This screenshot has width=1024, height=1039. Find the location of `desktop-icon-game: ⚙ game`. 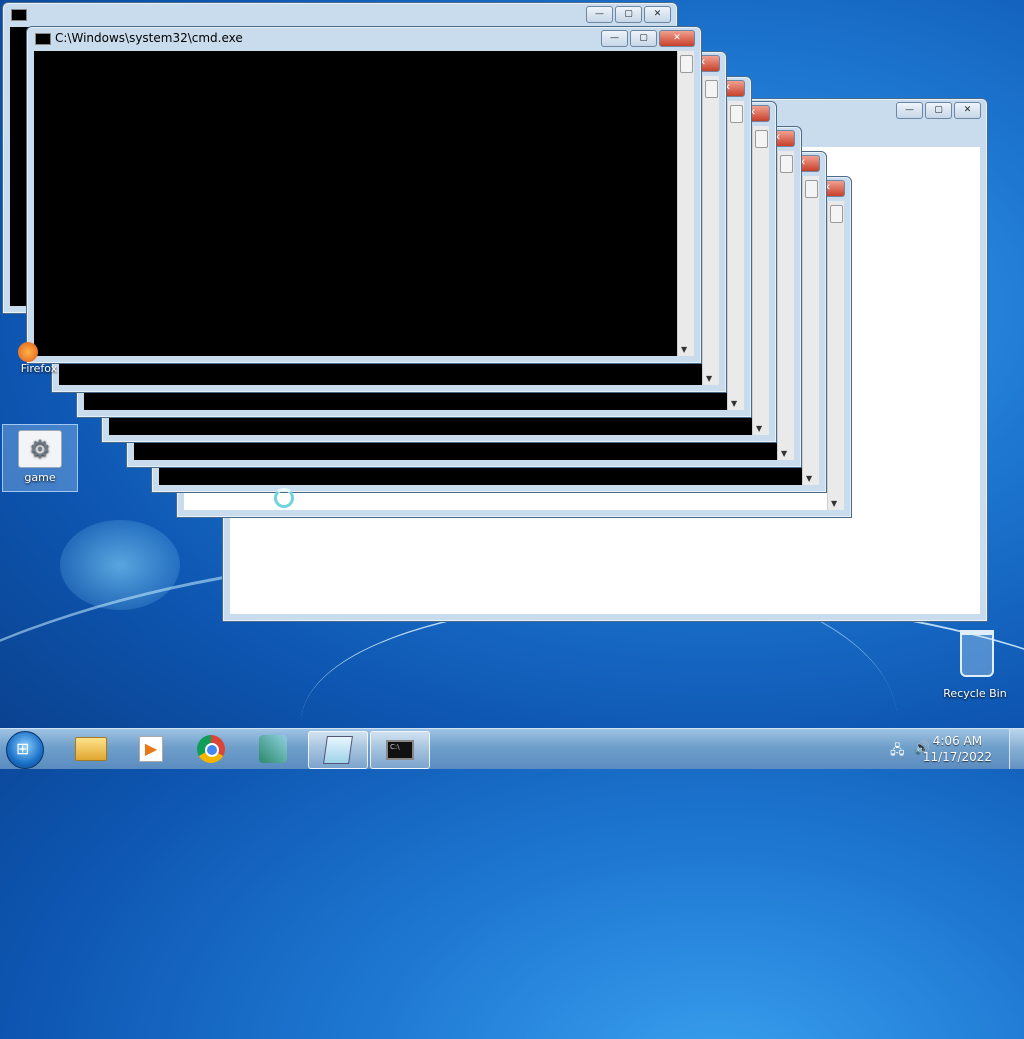

desktop-icon-game: ⚙ game is located at coordinates (40, 458).